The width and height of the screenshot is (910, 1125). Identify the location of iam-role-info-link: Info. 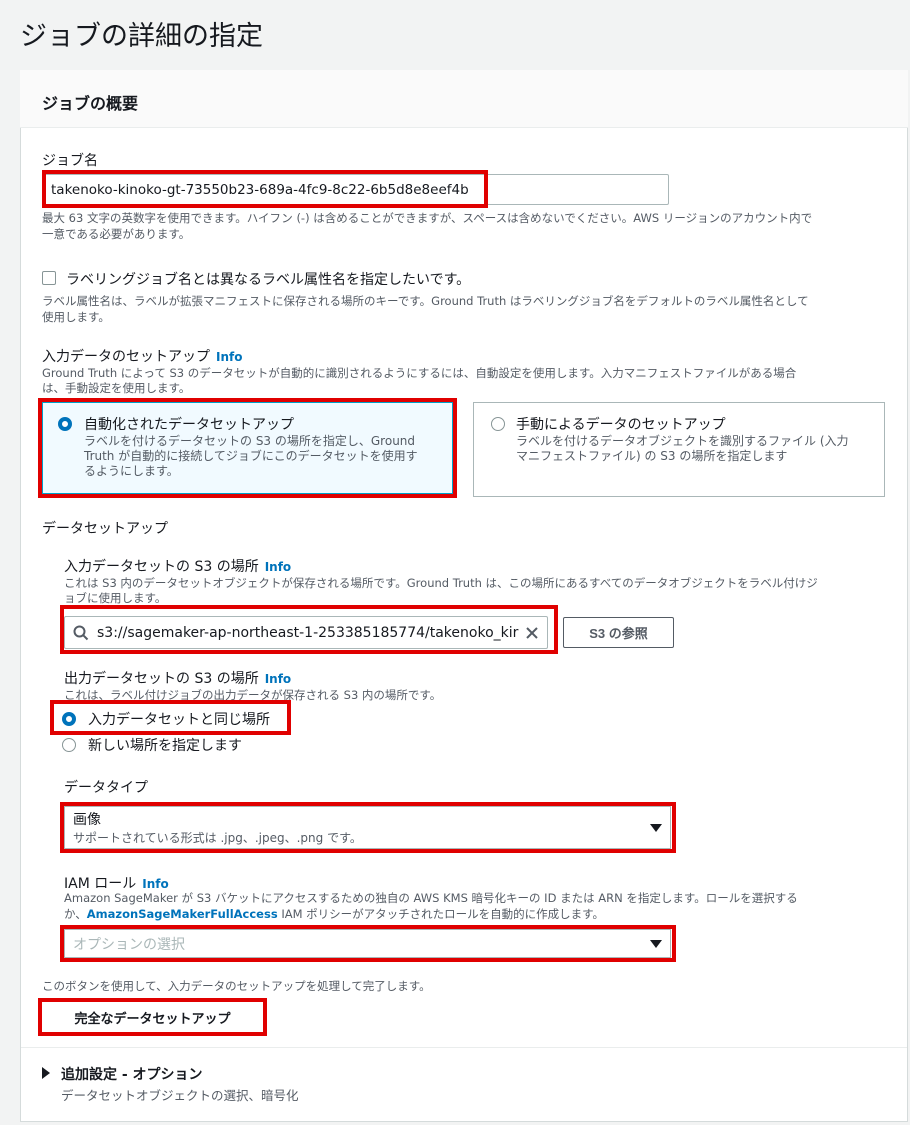
(155, 884).